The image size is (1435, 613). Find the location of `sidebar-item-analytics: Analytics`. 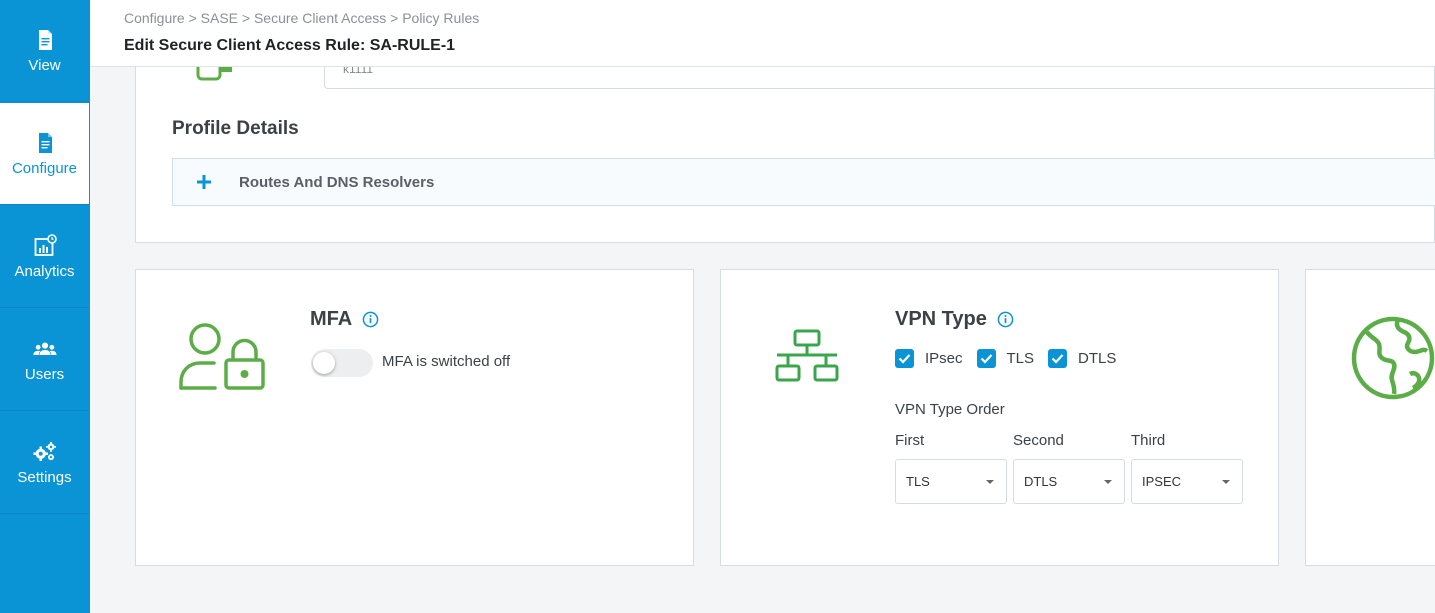

sidebar-item-analytics: Analytics is located at coordinates (44, 257).